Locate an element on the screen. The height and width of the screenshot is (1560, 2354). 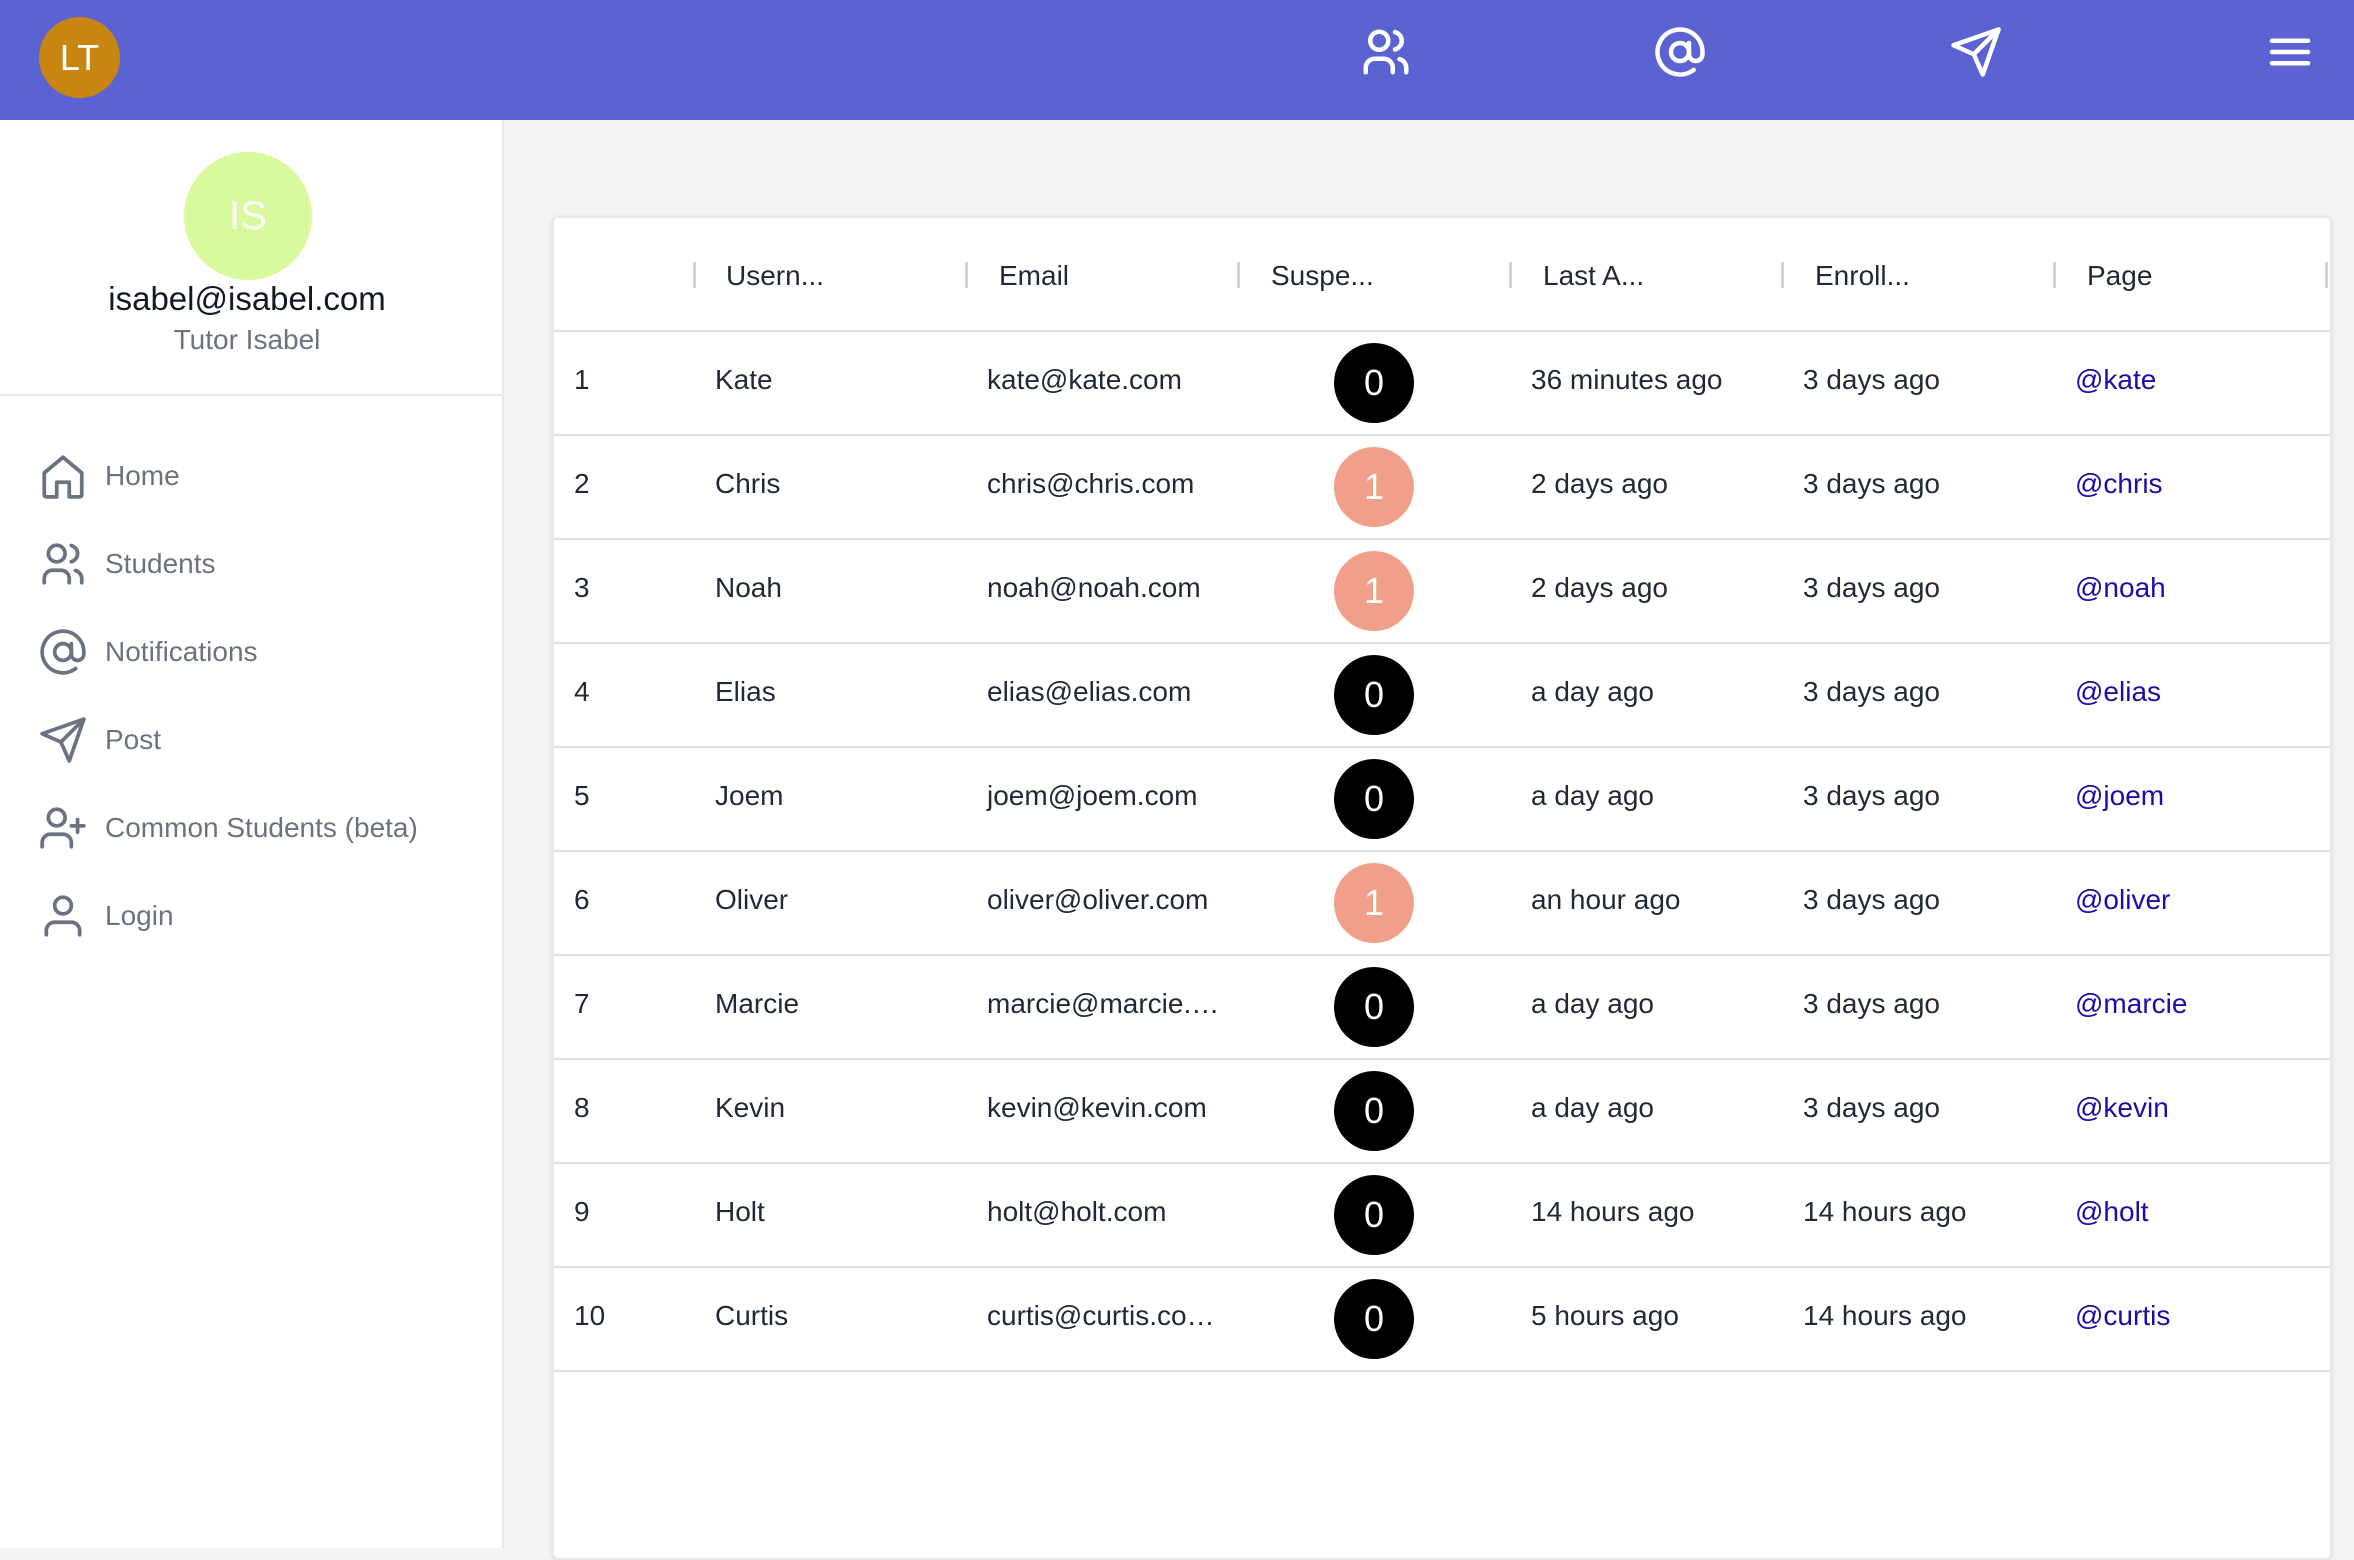
top-app-bar: LT is located at coordinates (1177, 60).